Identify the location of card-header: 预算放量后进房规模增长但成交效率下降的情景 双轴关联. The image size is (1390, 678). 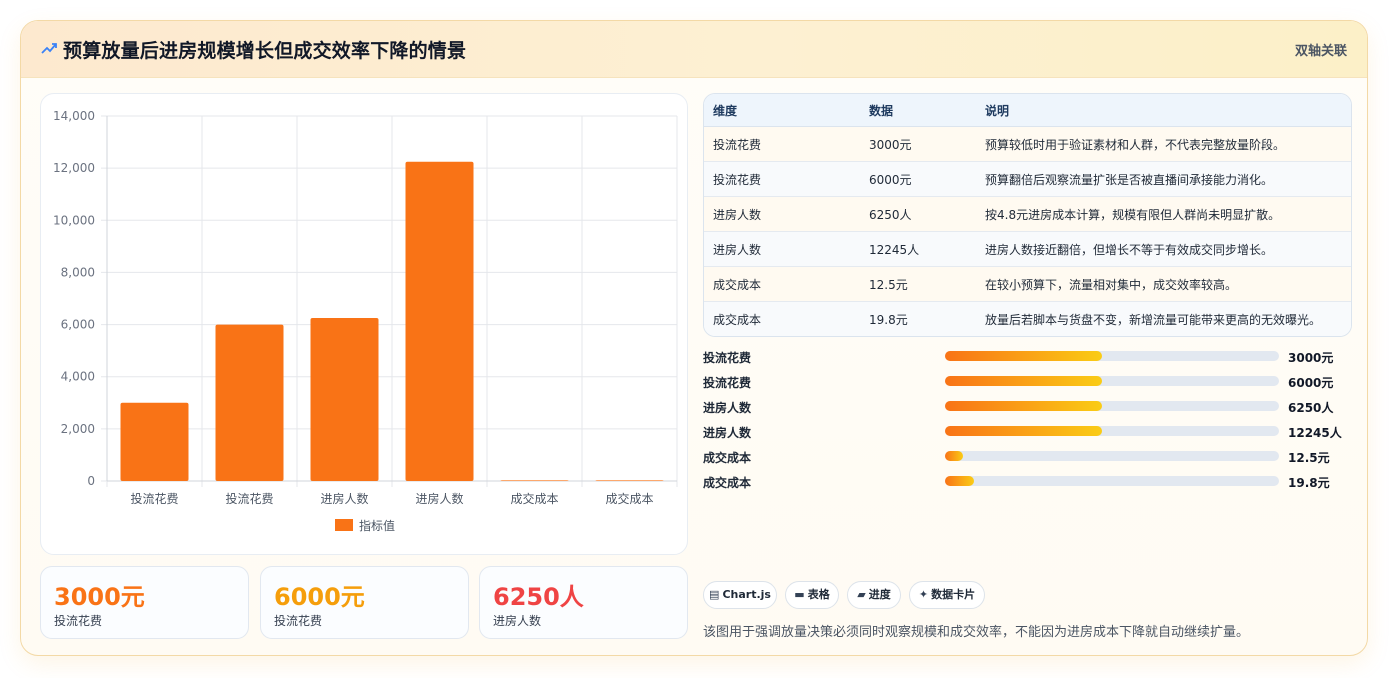
(694, 49).